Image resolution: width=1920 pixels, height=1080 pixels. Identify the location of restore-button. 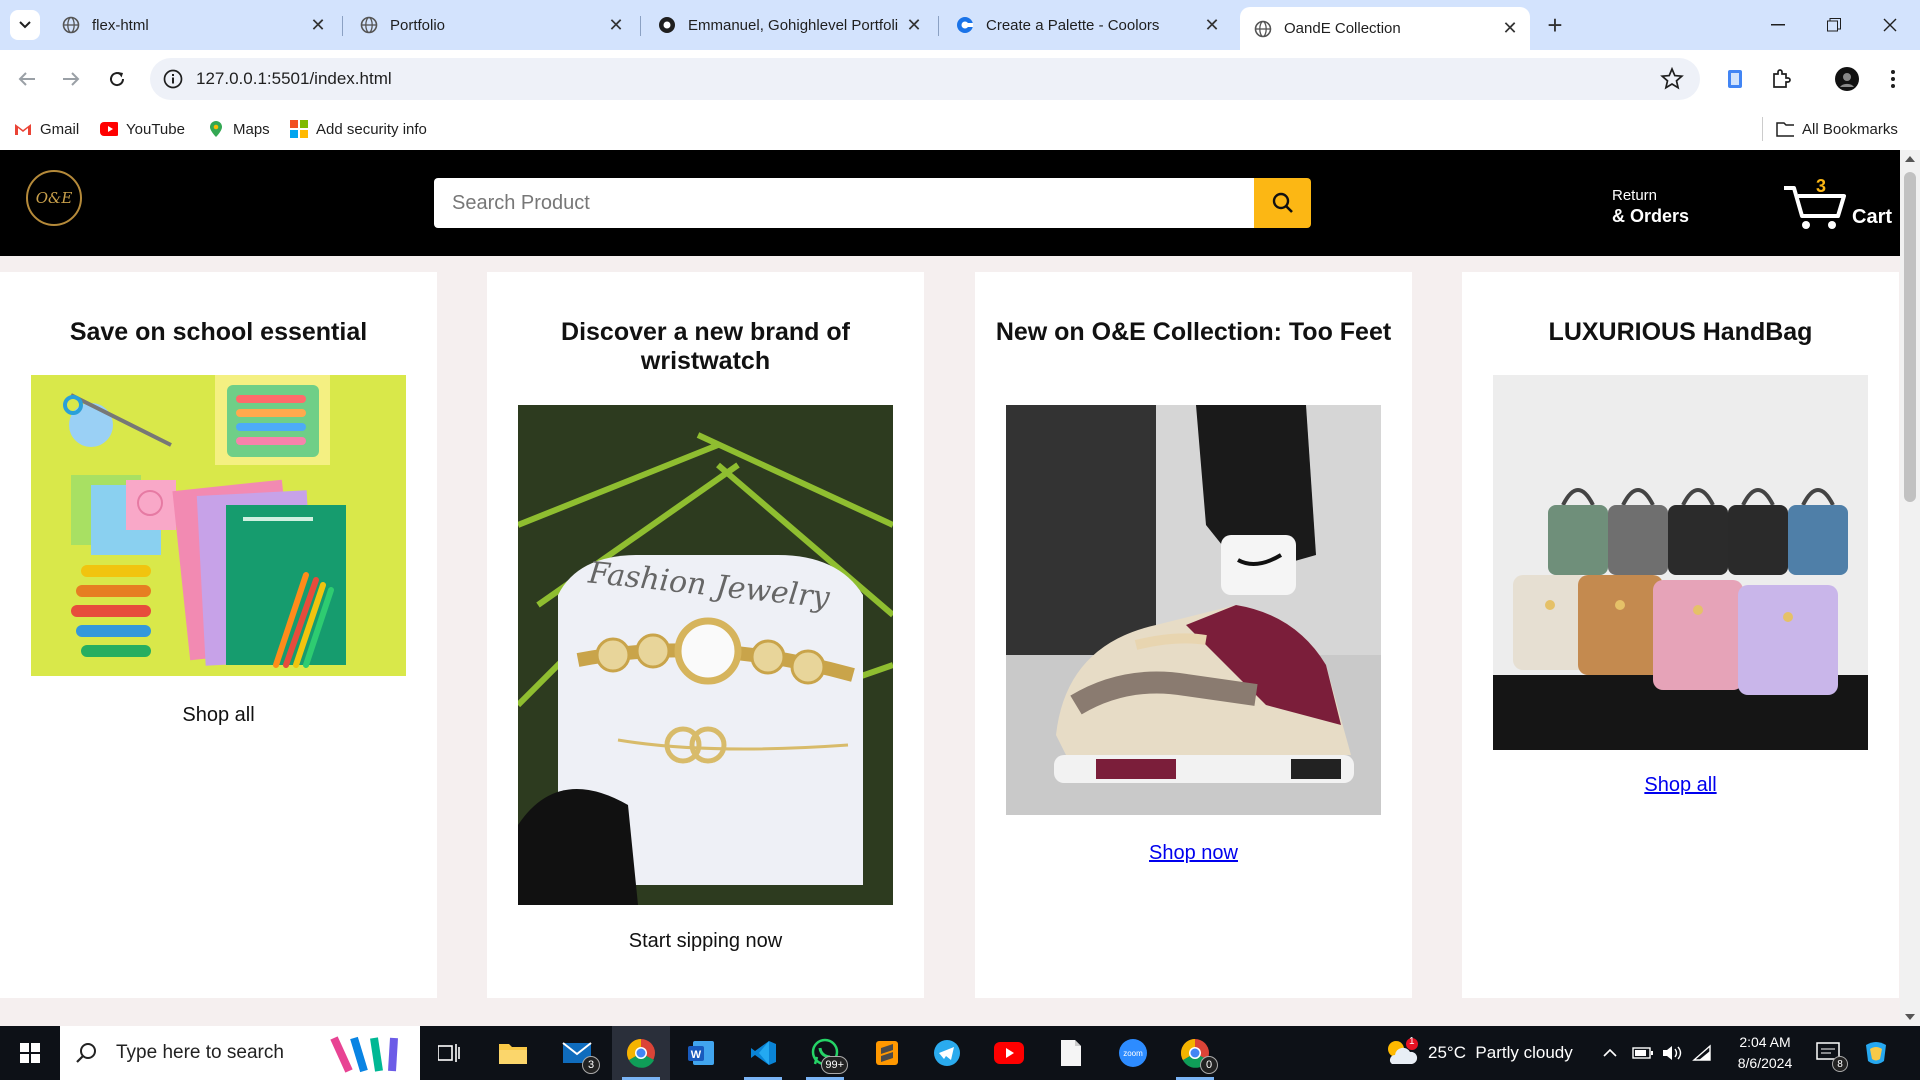
(1834, 25).